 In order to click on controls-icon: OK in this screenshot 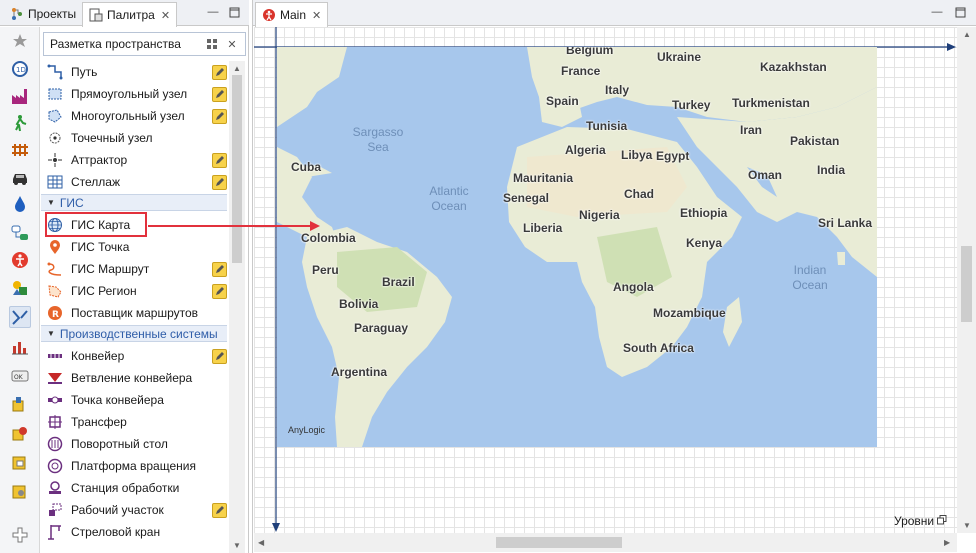, I will do `click(20, 376)`.